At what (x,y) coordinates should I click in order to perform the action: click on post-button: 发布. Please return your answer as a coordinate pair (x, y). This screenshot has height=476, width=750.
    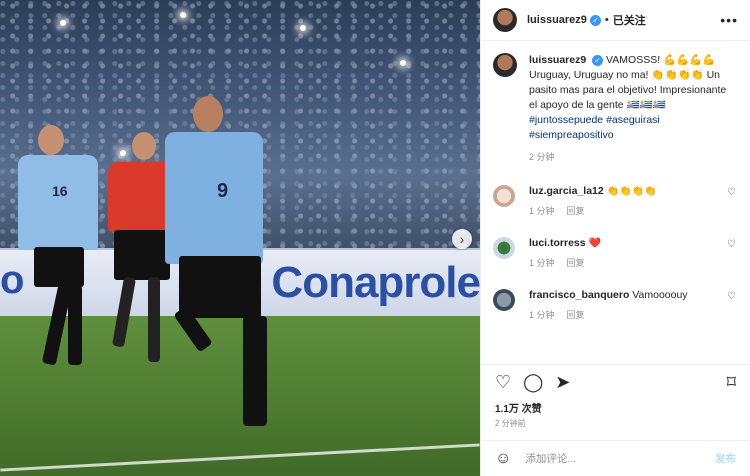
    Looking at the image, I should click on (725, 458).